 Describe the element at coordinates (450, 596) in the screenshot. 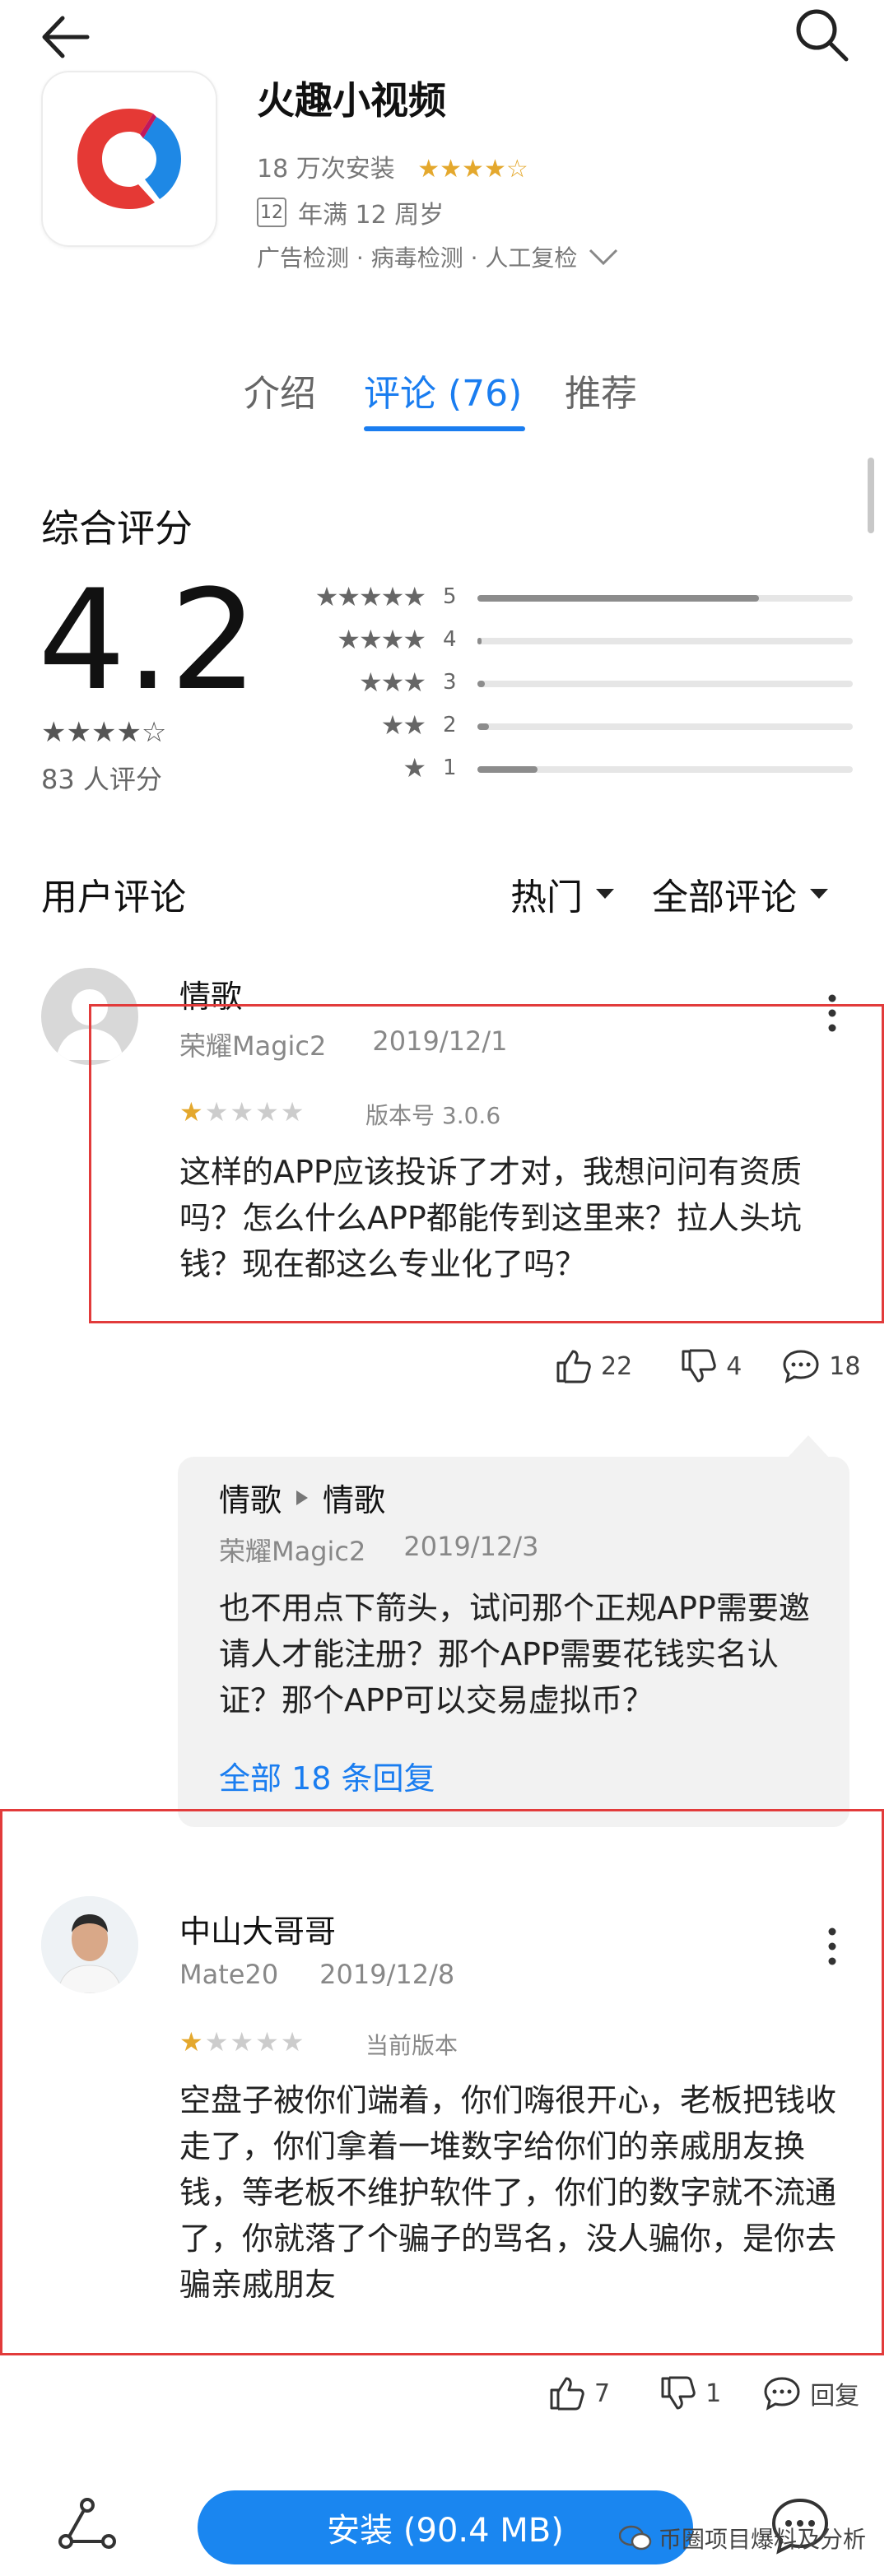

I see `distribution-label: 5` at that location.